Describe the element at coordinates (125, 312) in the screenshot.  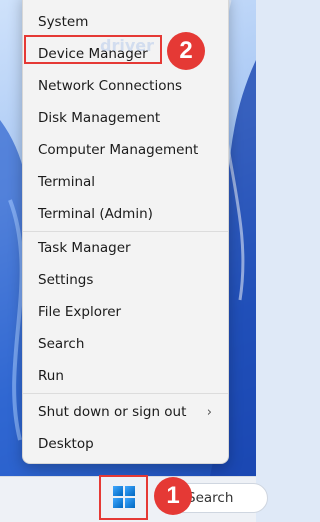
I see `menu-item-file-explorer: File Explorer` at that location.